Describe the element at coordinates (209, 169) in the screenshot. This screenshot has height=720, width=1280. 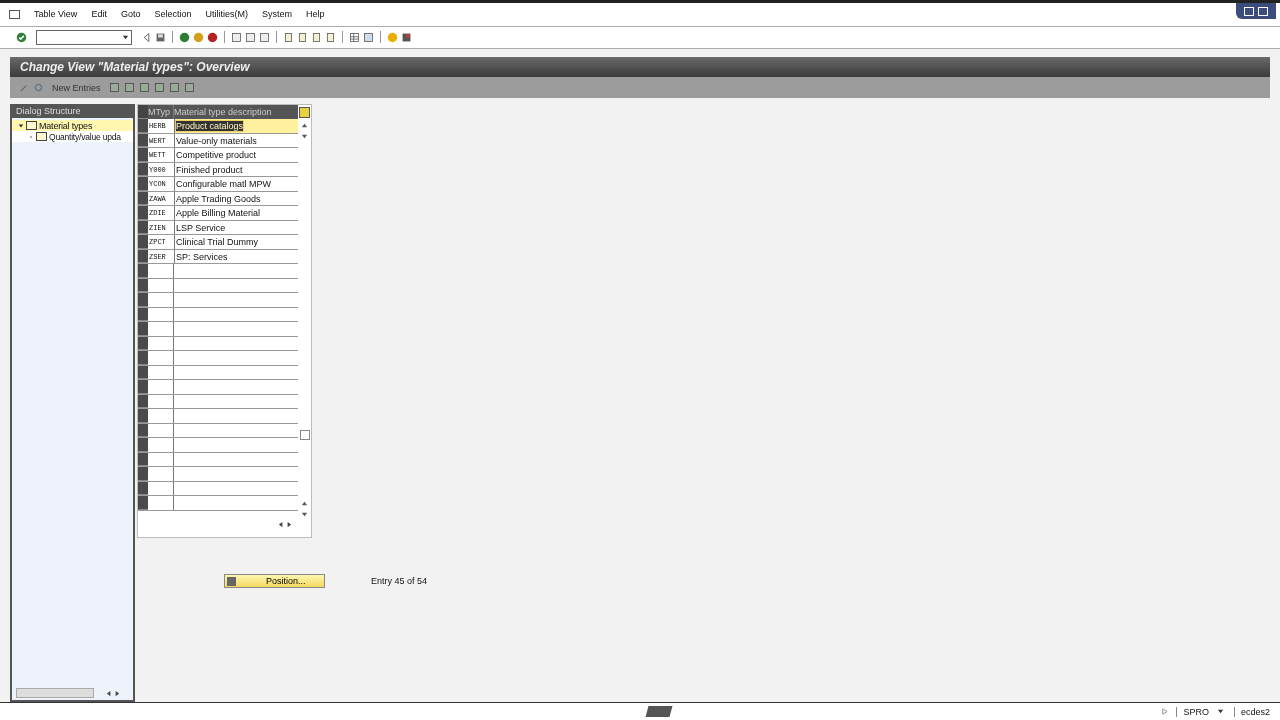
I see `table-cell: Finished product` at that location.